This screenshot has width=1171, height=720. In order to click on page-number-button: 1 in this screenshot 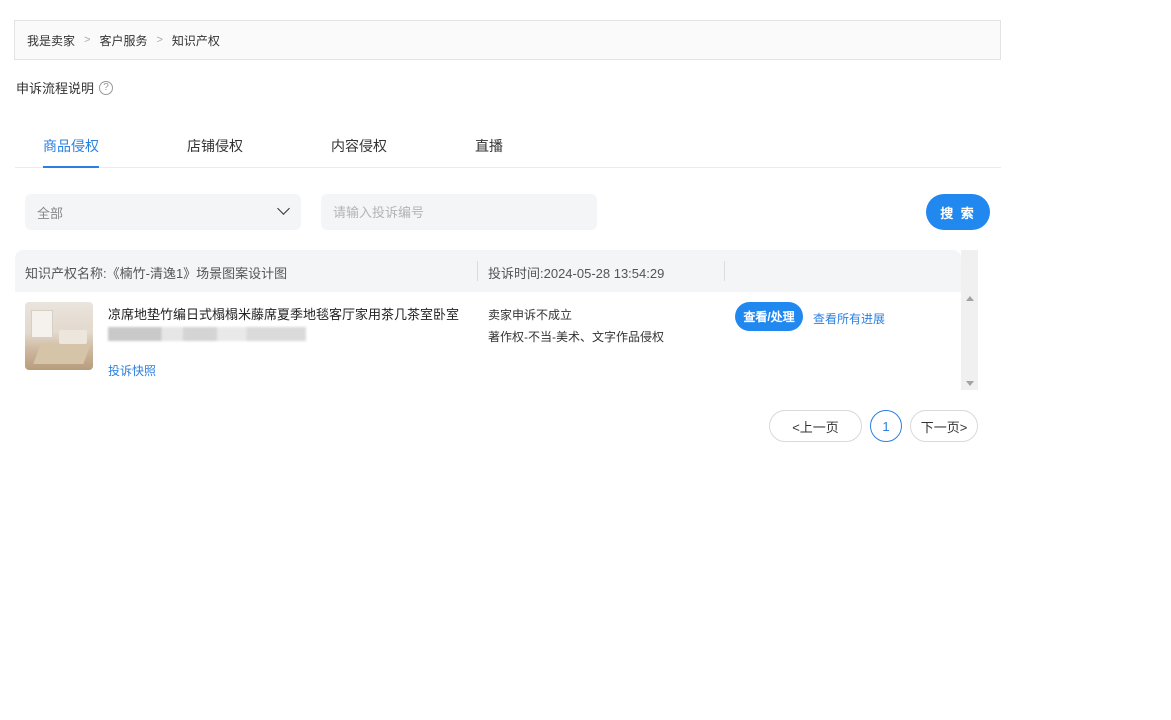, I will do `click(886, 426)`.